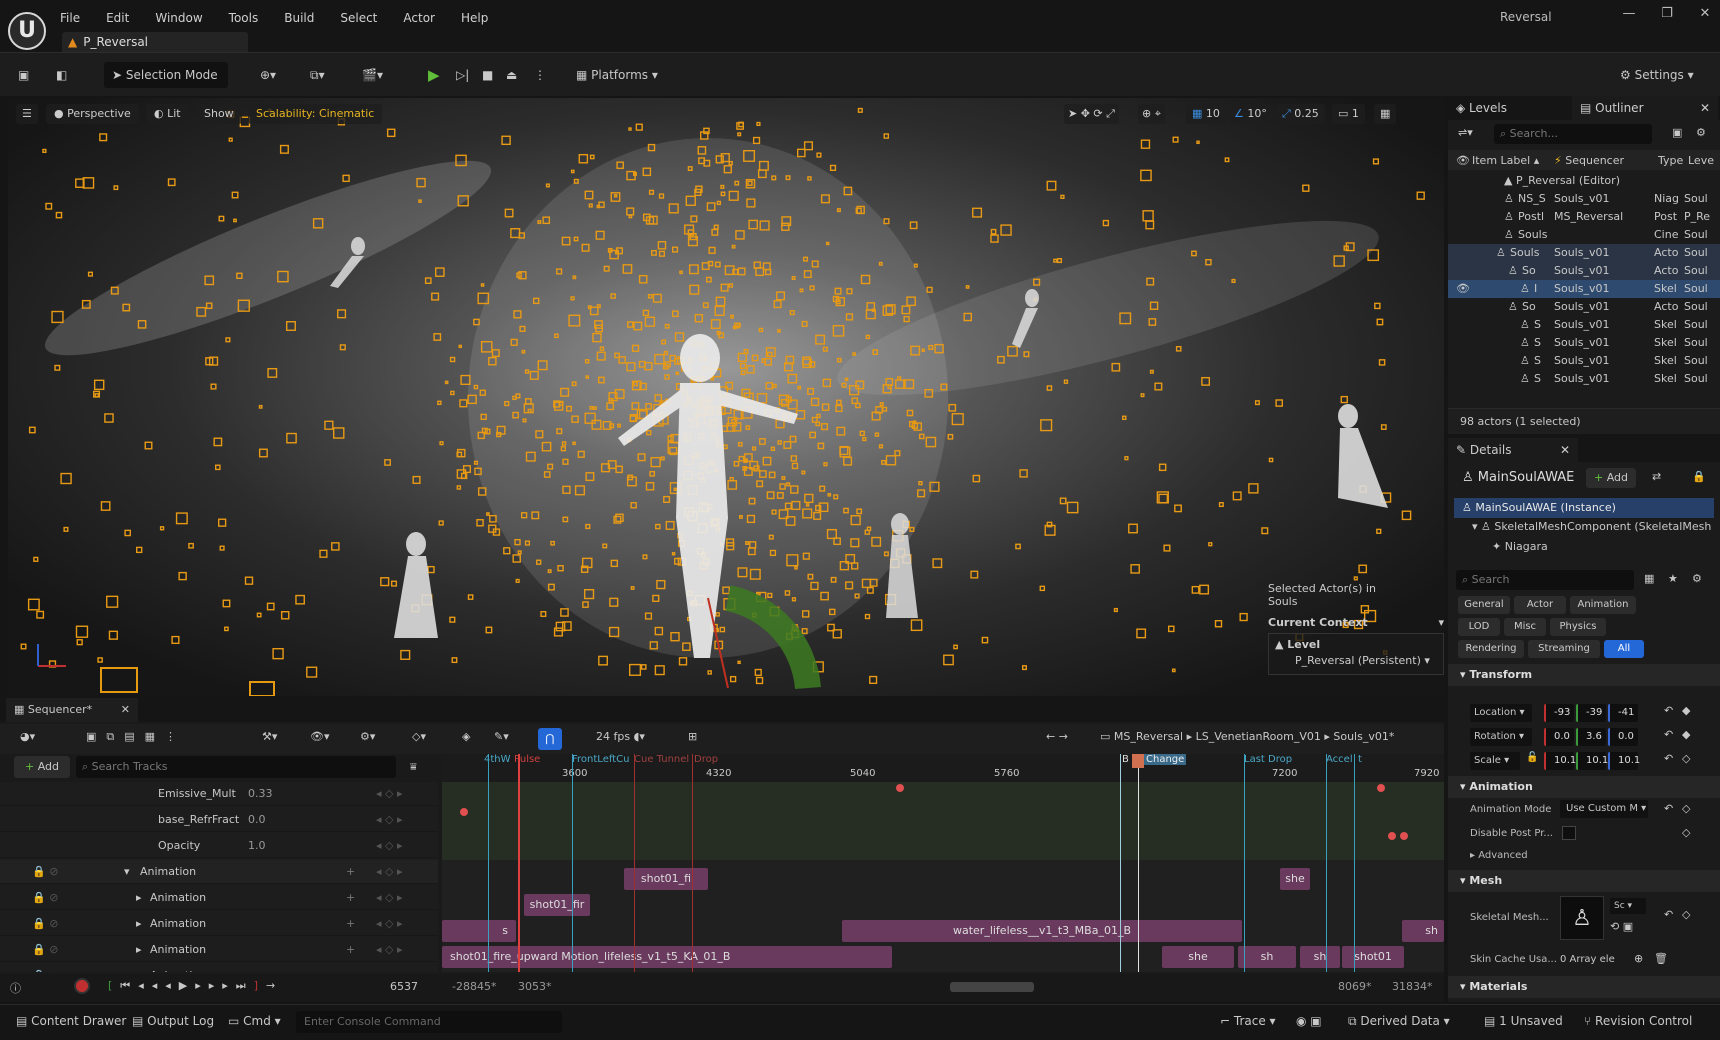 The width and height of the screenshot is (1720, 1040). I want to click on record-button, so click(82, 986).